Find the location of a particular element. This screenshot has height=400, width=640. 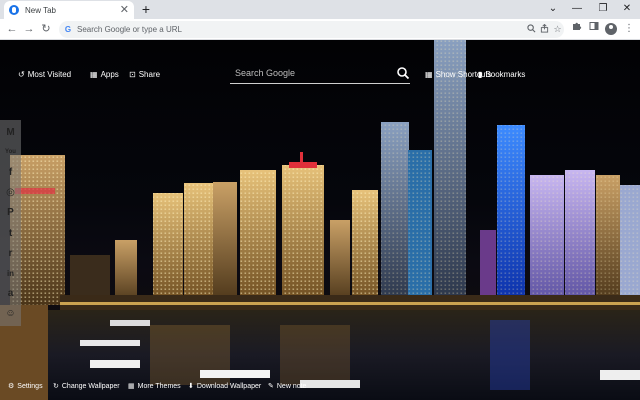

tab-close-icon: ✕ is located at coordinates (124, 10).